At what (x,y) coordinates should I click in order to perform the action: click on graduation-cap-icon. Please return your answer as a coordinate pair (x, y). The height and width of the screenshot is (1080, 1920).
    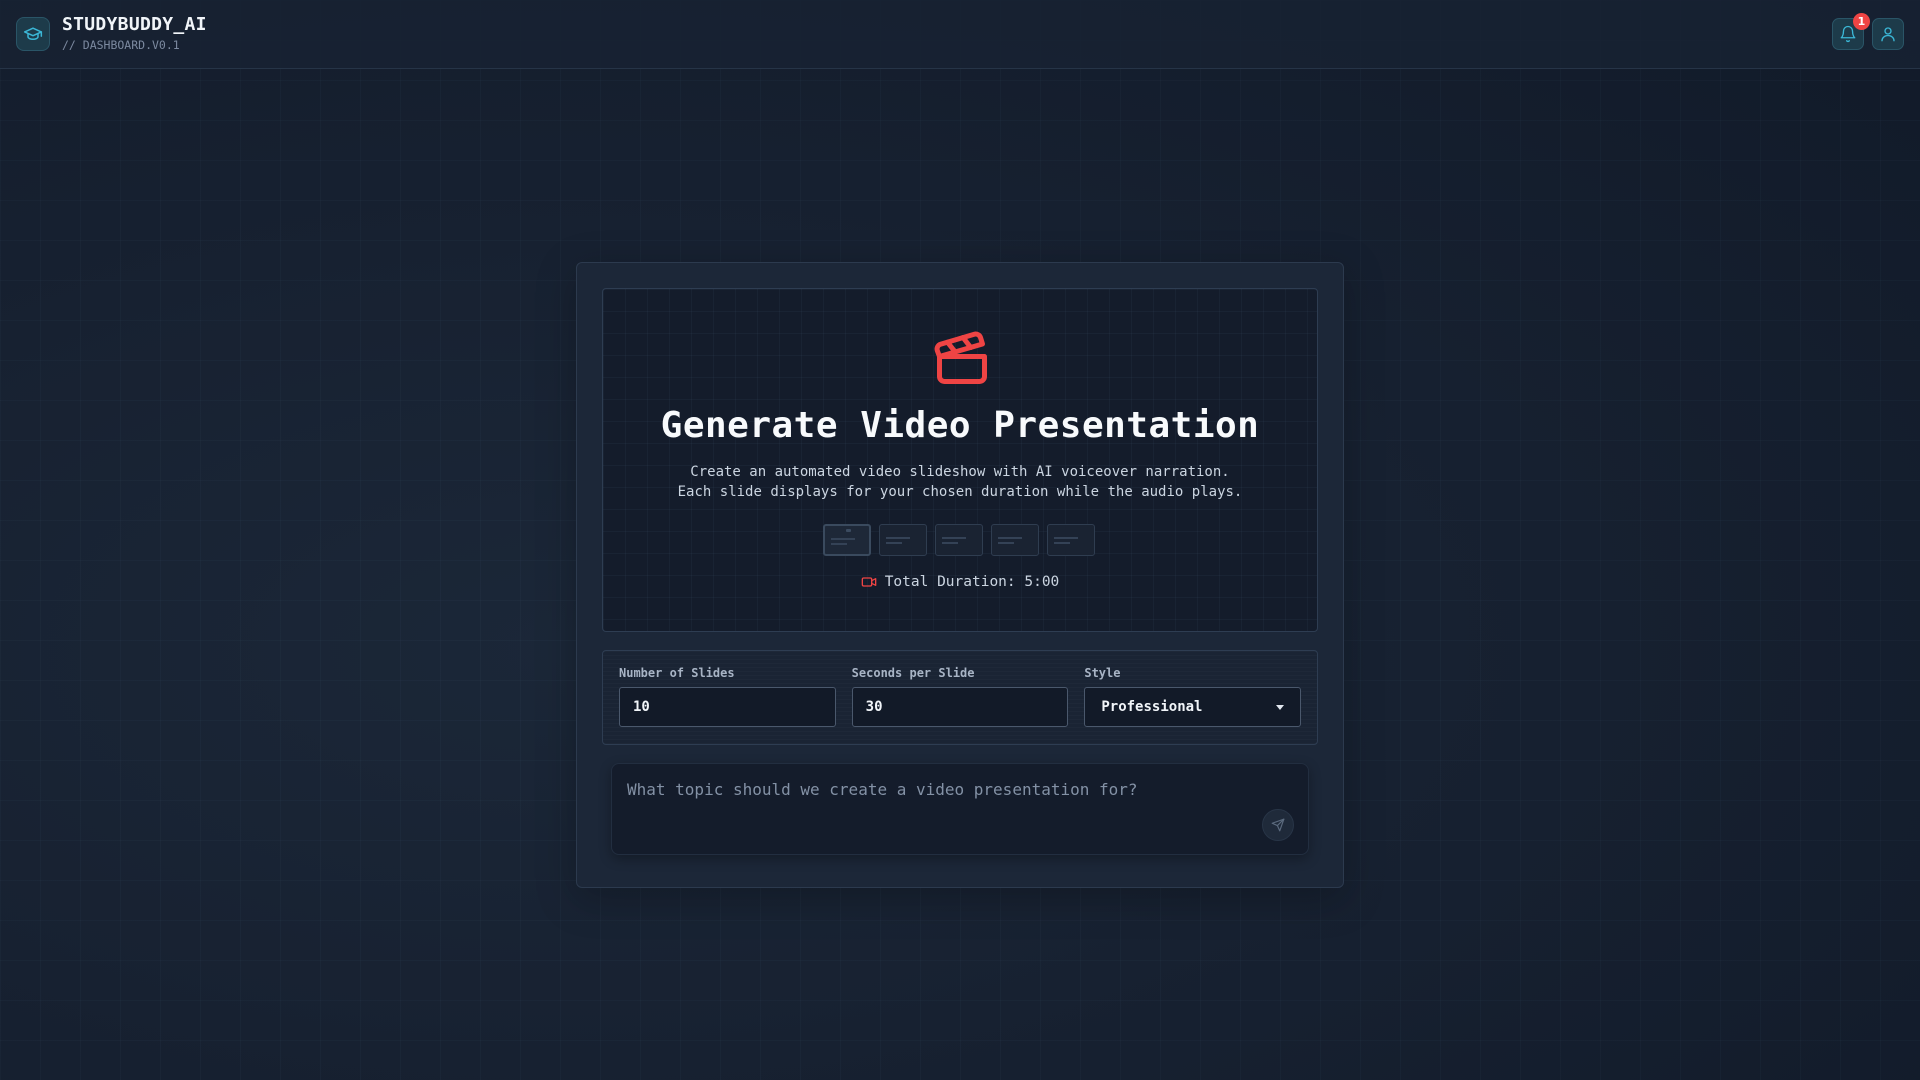
    Looking at the image, I should click on (33, 34).